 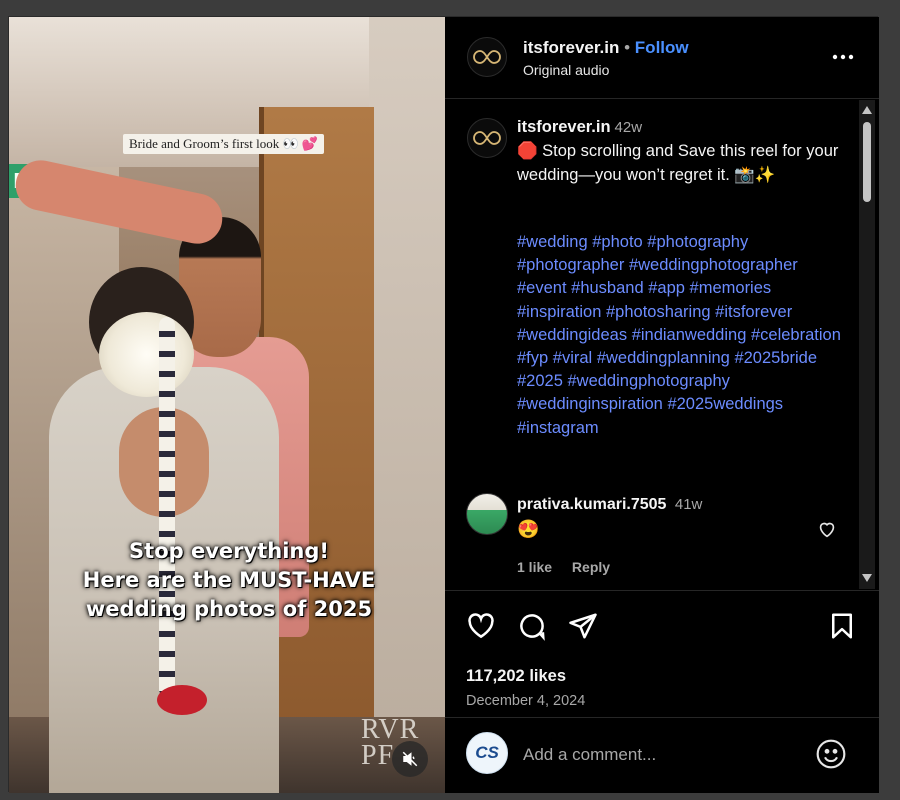 What do you see at coordinates (224, 144) in the screenshot?
I see `video-caption-tag: Bride and Groom’s first look 👀 💕` at bounding box center [224, 144].